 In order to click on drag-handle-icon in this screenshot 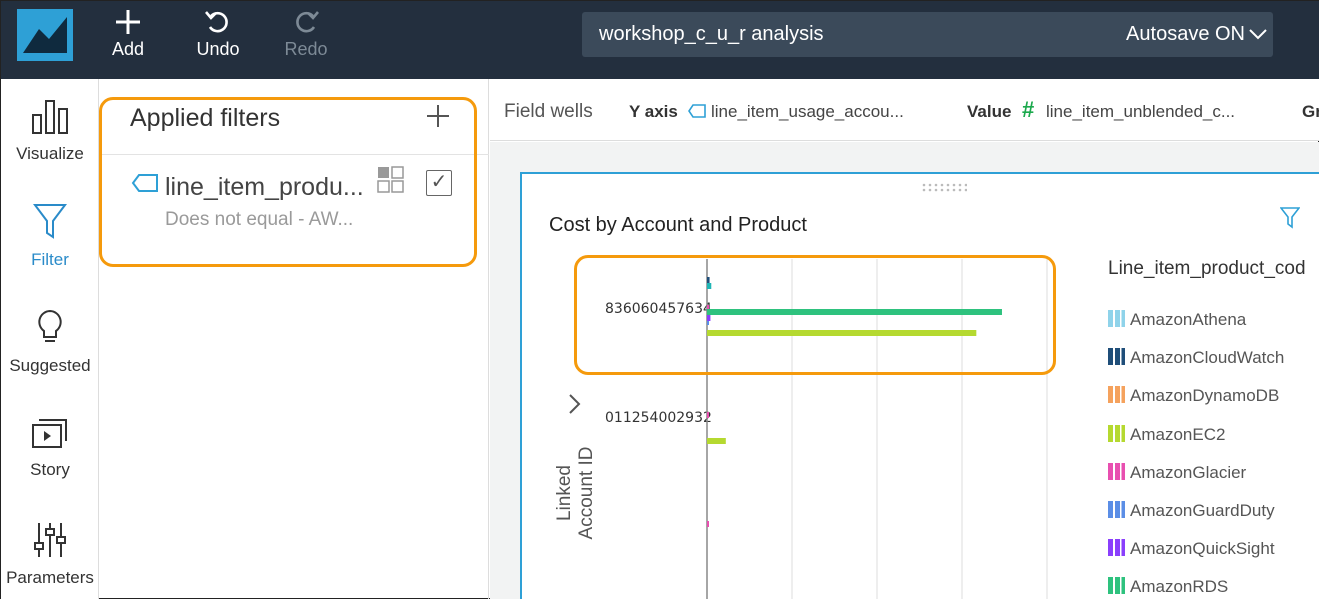, I will do `click(944, 186)`.